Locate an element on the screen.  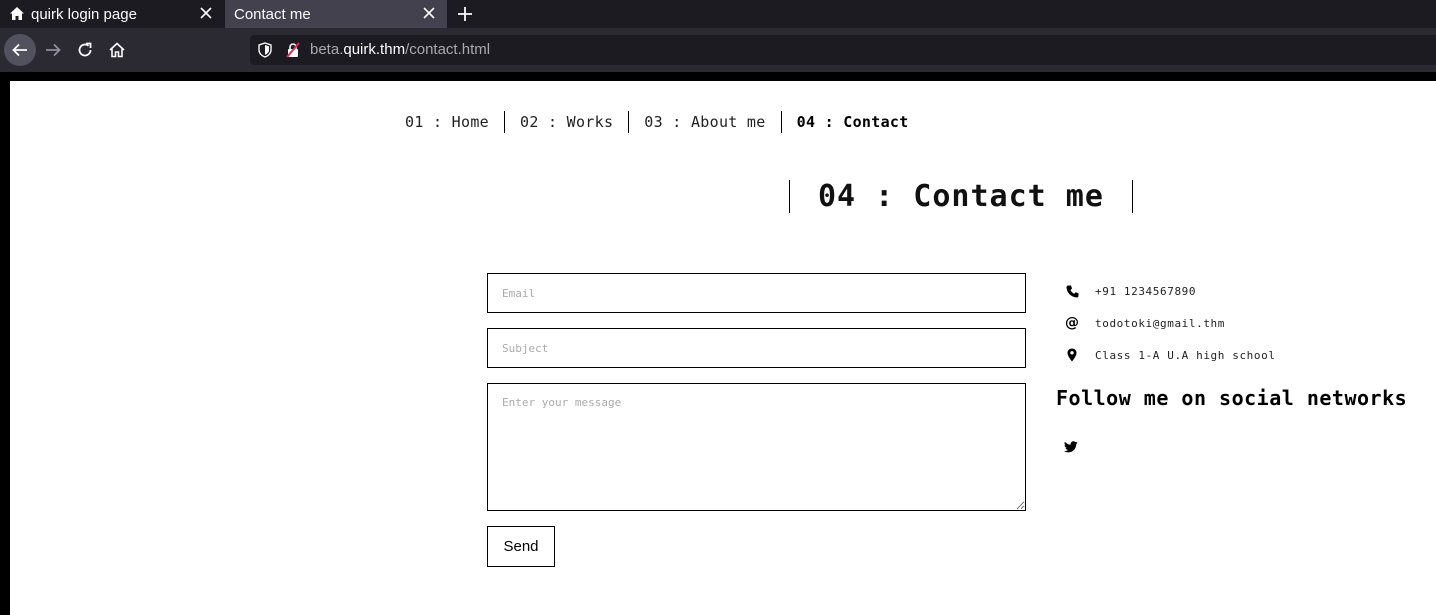
reload-button is located at coordinates (85, 50).